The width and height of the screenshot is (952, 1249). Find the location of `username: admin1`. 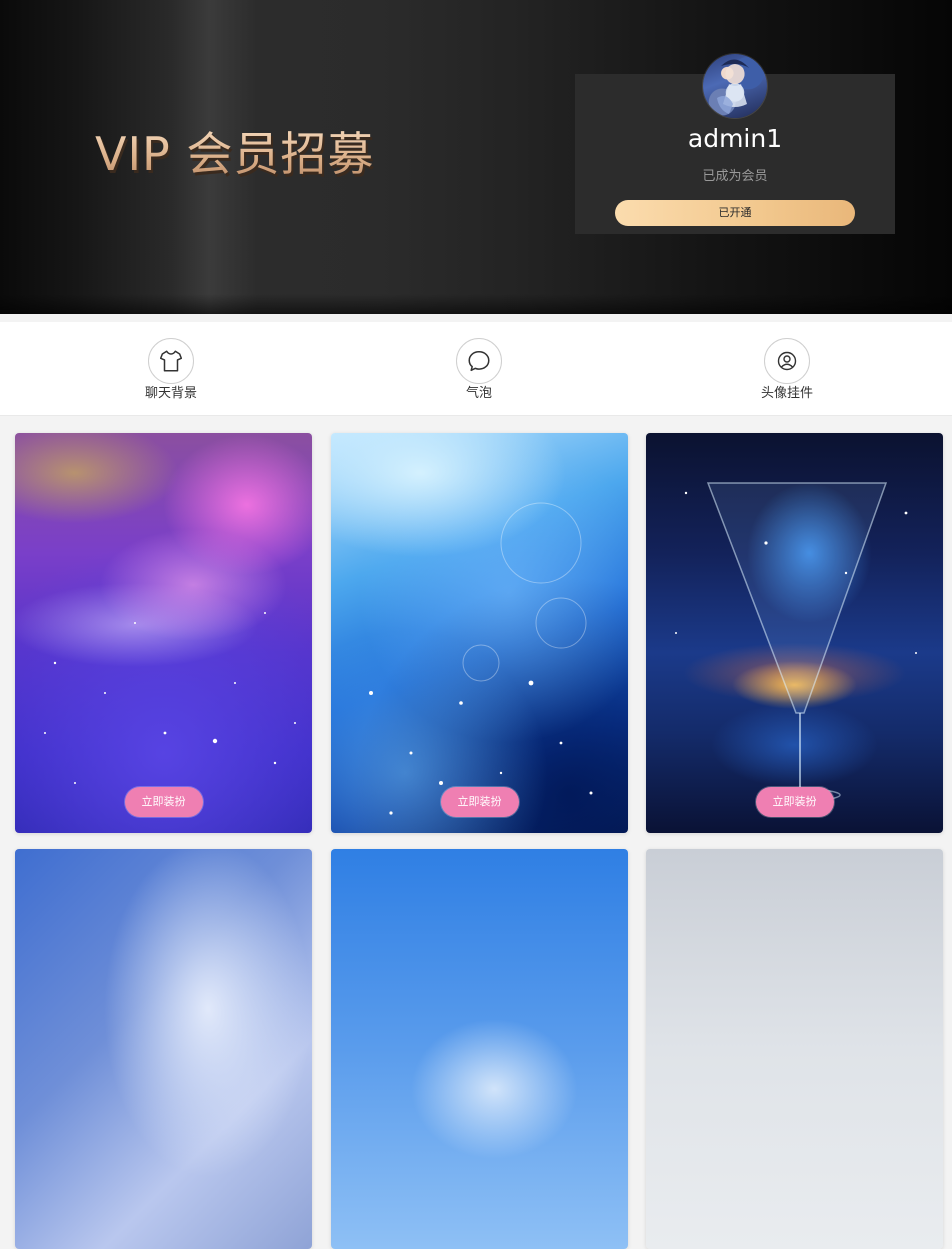

username: admin1 is located at coordinates (735, 138).